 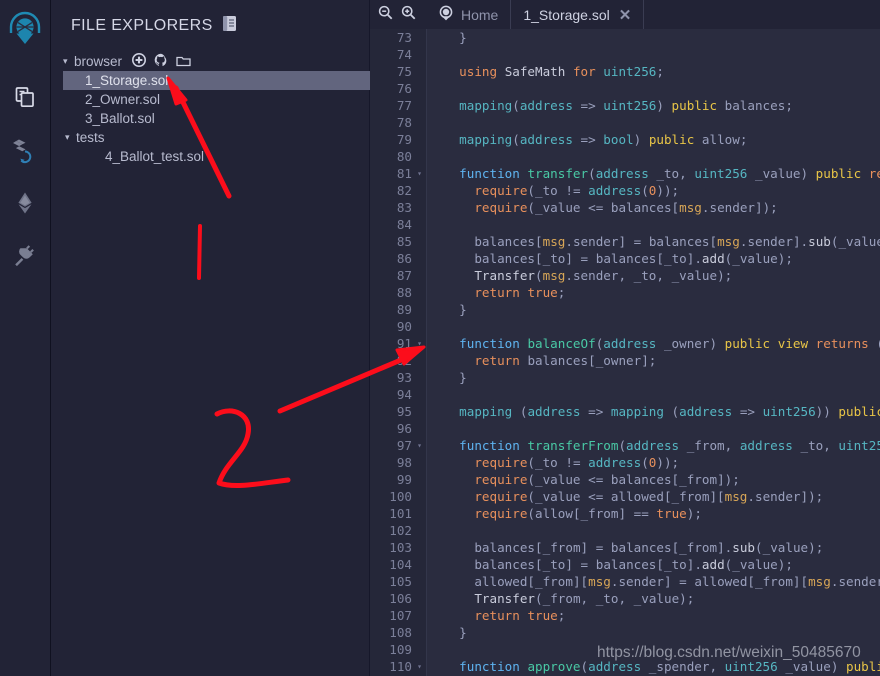 I want to click on open-folder-icon, so click(x=183, y=62).